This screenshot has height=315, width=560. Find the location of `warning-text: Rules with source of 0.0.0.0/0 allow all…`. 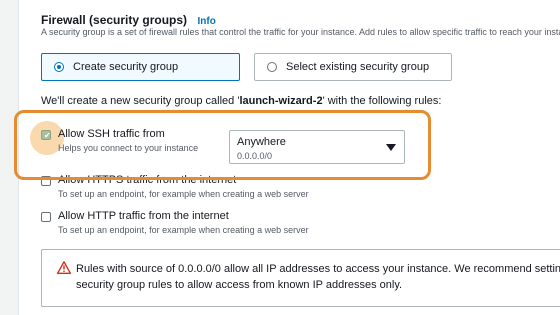

warning-text: Rules with source of 0.0.0.0/0 allow all… is located at coordinates (318, 277).